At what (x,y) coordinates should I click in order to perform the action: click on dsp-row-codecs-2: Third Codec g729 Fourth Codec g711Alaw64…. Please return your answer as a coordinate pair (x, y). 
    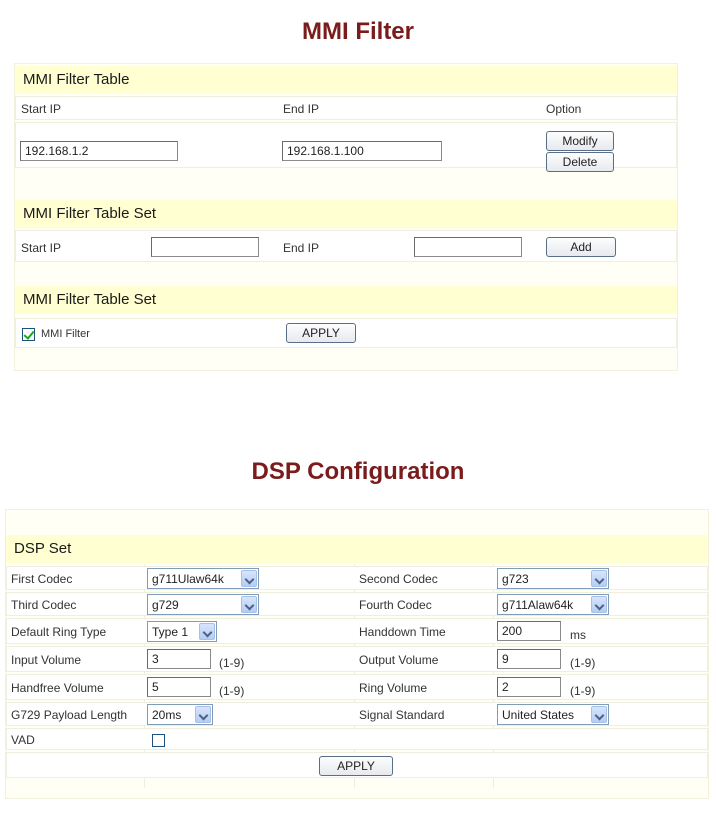
    Looking at the image, I should click on (357, 604).